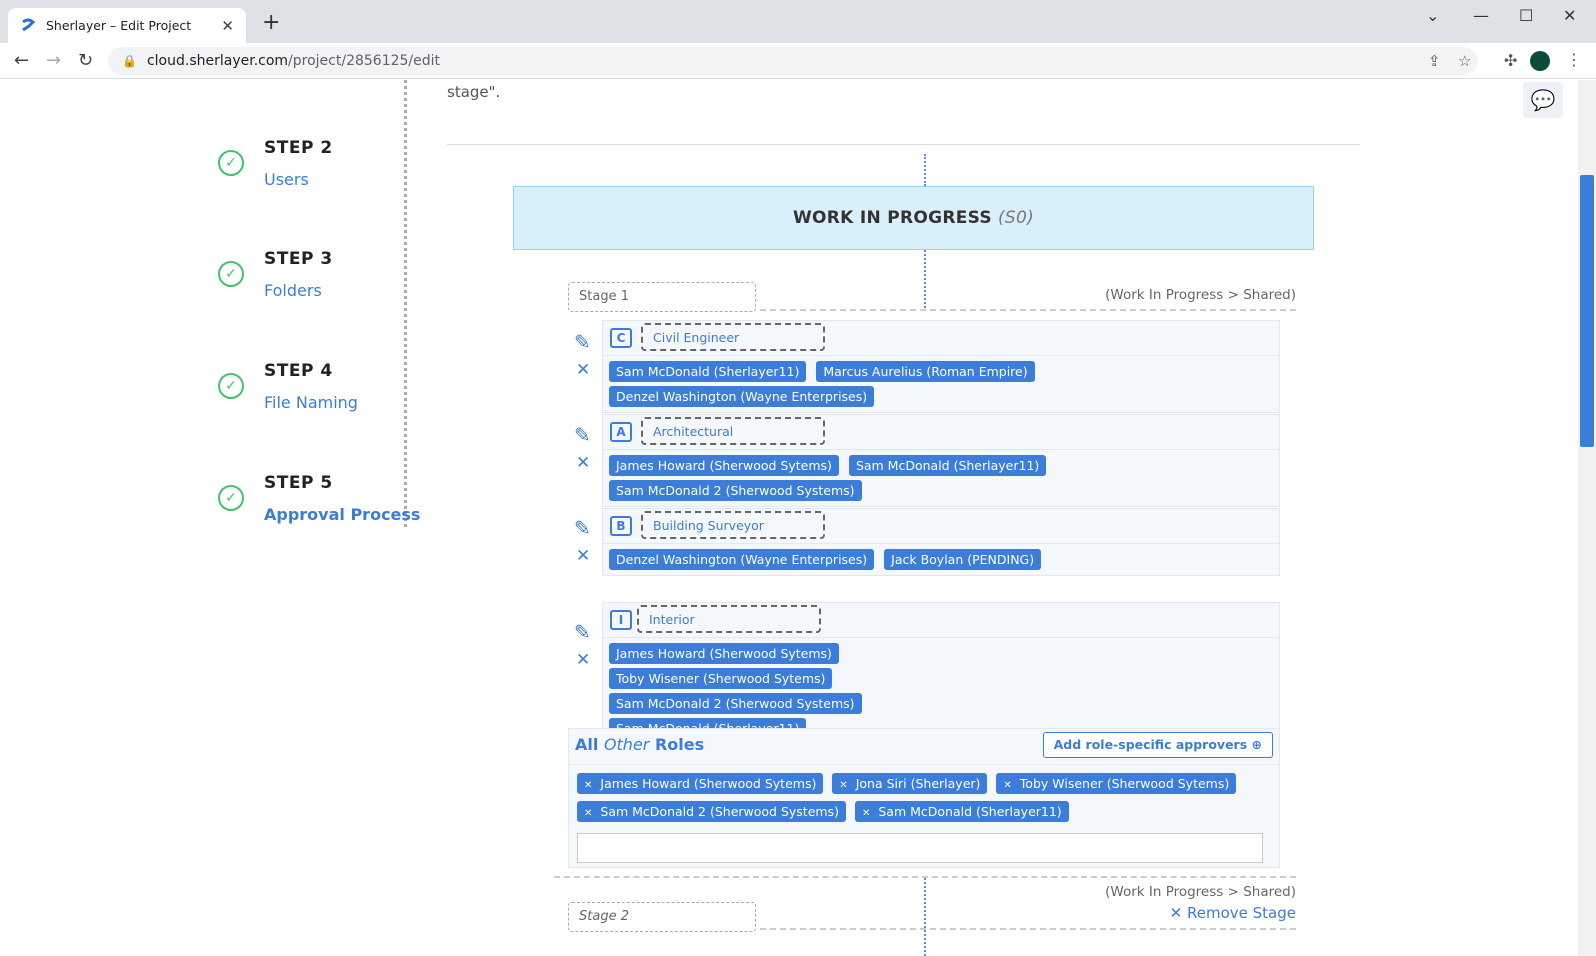 The width and height of the screenshot is (1596, 956). Describe the element at coordinates (798, 21) in the screenshot. I see `browser-tab-strip: Sherlayer – Edit Project ✕ + ⌄ — ☐ ✕` at that location.